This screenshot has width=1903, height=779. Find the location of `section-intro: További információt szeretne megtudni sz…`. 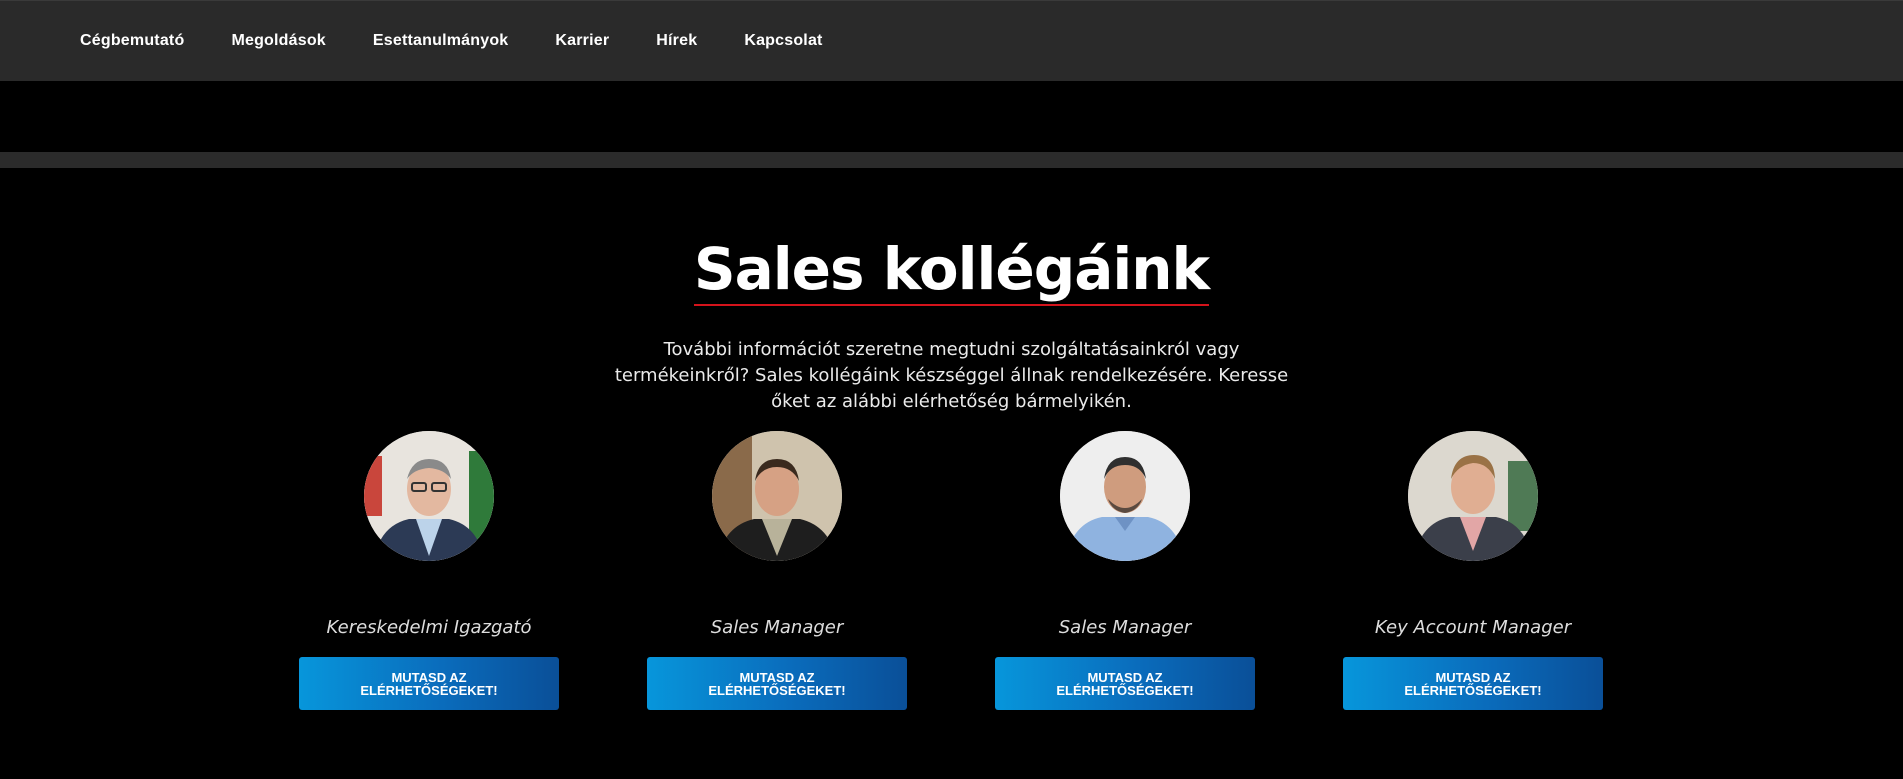

section-intro: További információt szeretne megtudni sz… is located at coordinates (951, 375).